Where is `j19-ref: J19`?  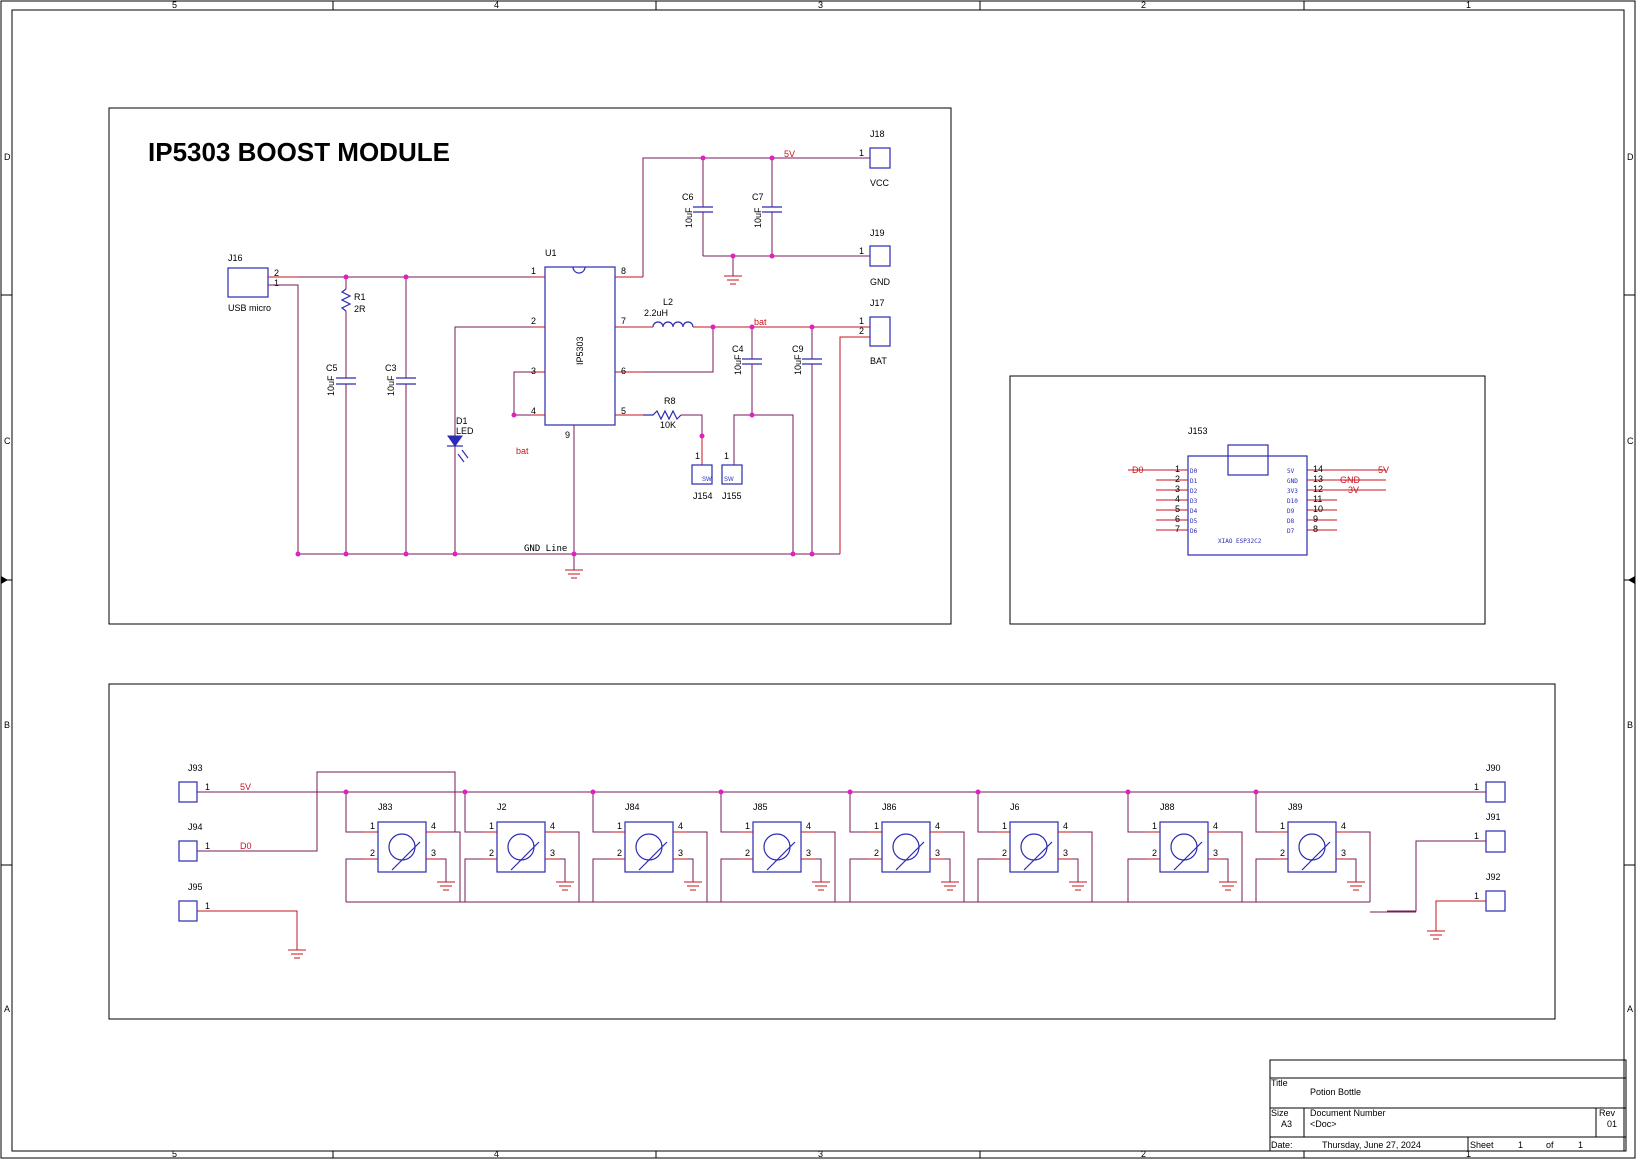 j19-ref: J19 is located at coordinates (877, 233).